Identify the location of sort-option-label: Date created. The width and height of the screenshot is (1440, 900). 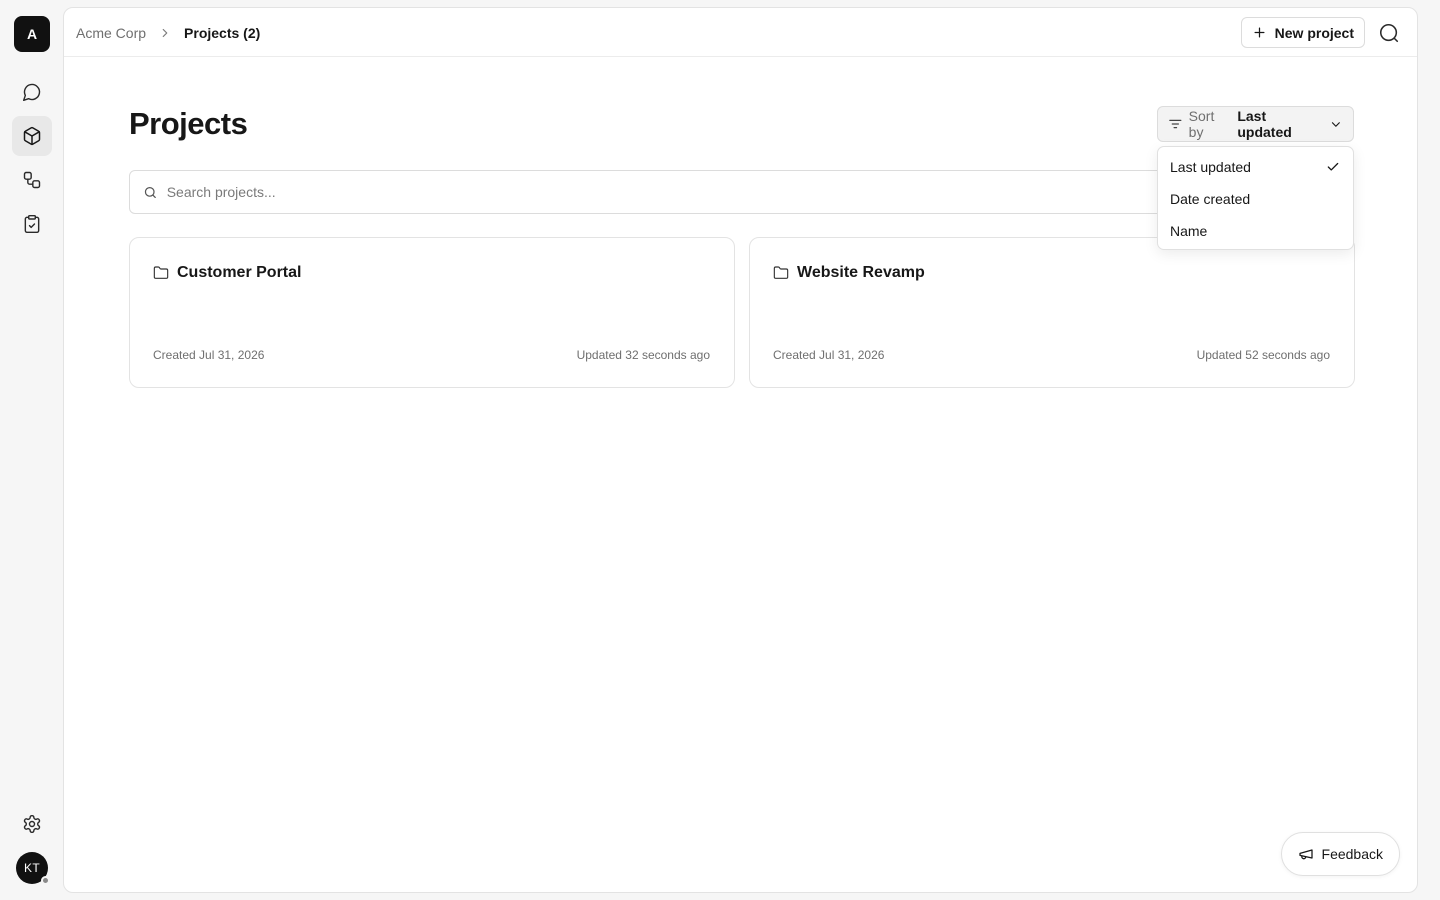
(1210, 199).